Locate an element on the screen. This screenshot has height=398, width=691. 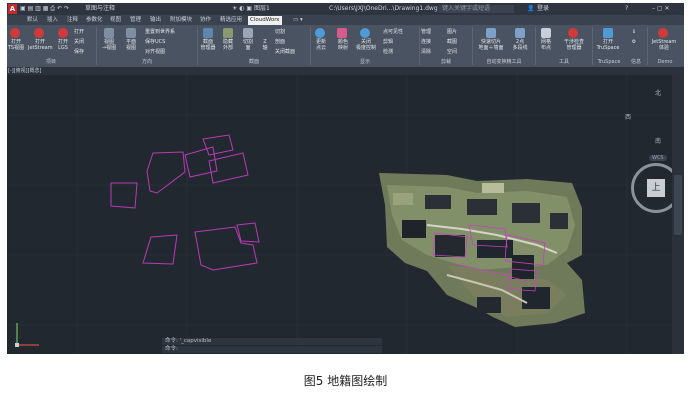
viewcube-west: 西 is located at coordinates (628, 116).